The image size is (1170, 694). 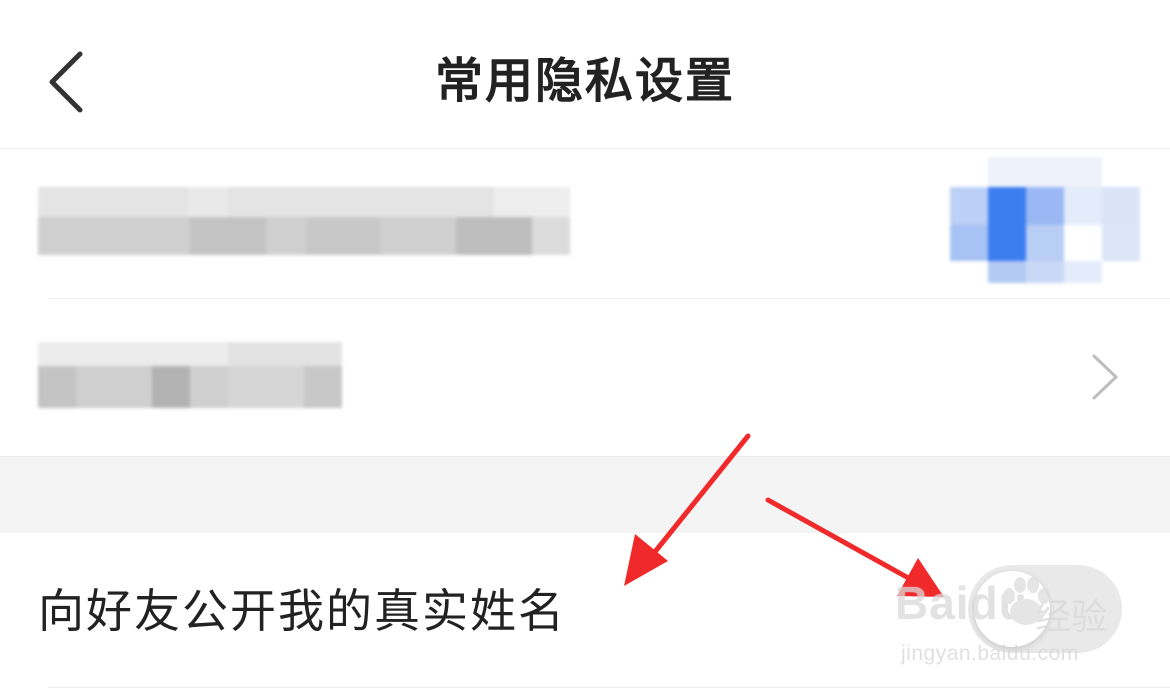 What do you see at coordinates (584, 81) in the screenshot?
I see `page-title: 常用隐私设置` at bounding box center [584, 81].